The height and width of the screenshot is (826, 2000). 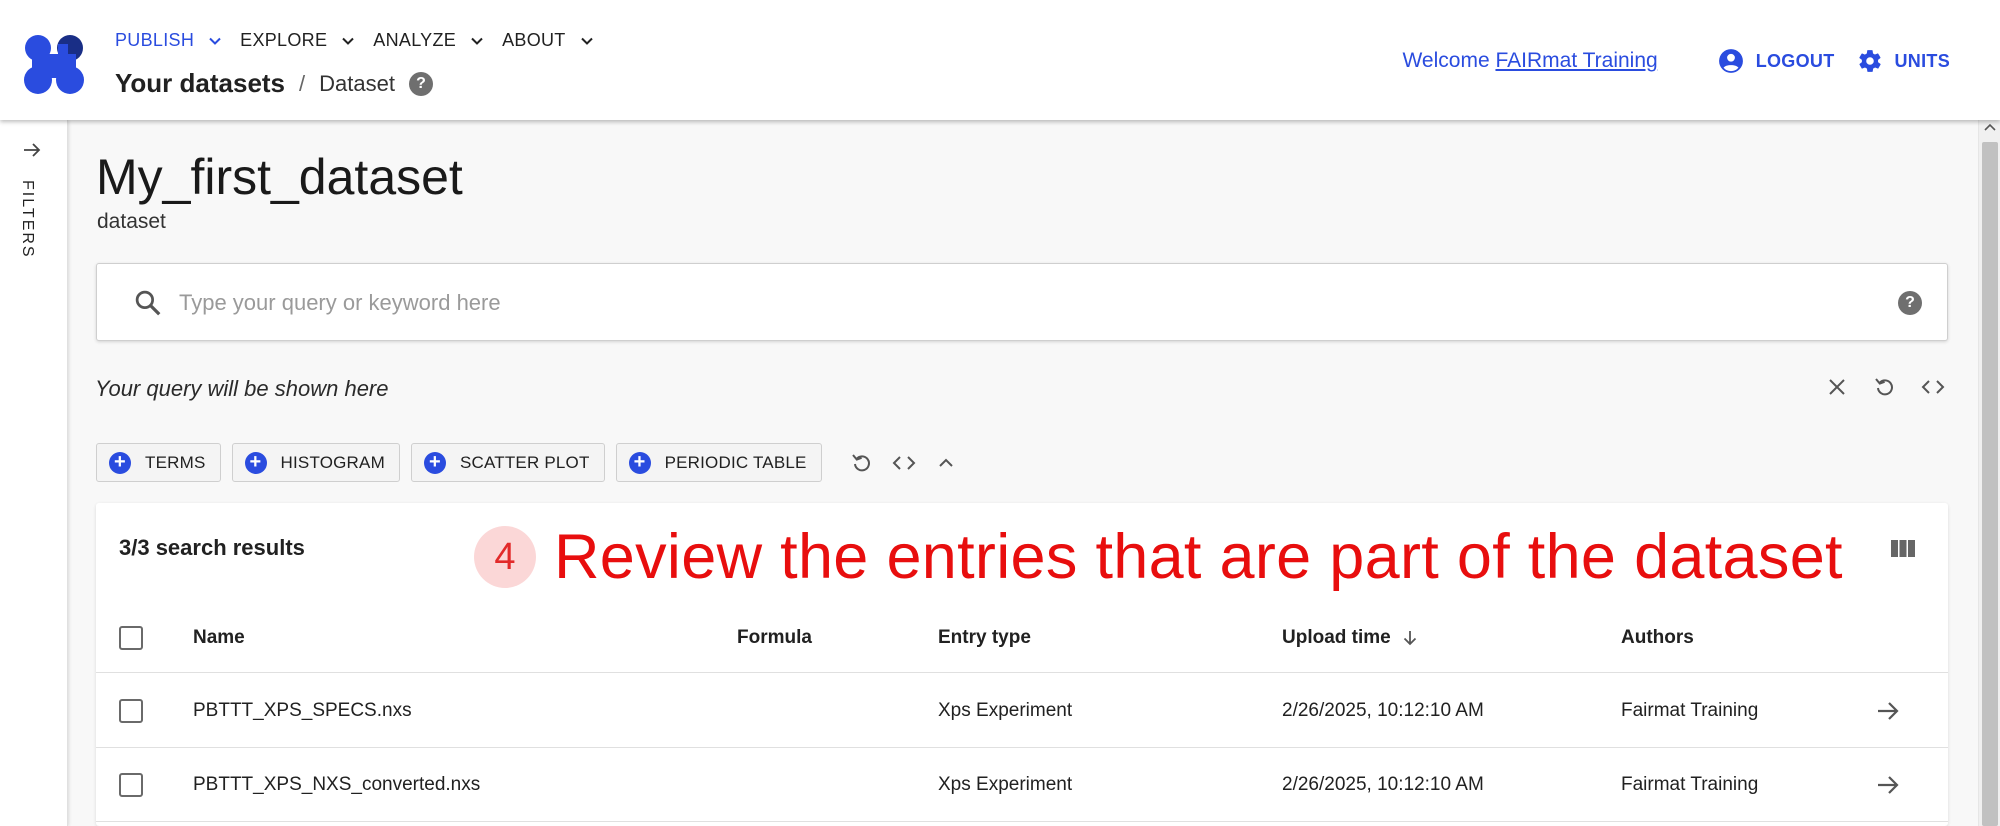 I want to click on results-count: 3/3 search results, so click(x=212, y=547).